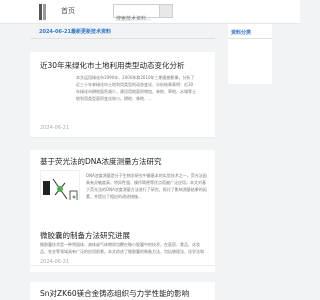  What do you see at coordinates (101, 161) in the screenshot?
I see `article-title: 基于荧光法的DNA浓度测量方法研究` at bounding box center [101, 161].